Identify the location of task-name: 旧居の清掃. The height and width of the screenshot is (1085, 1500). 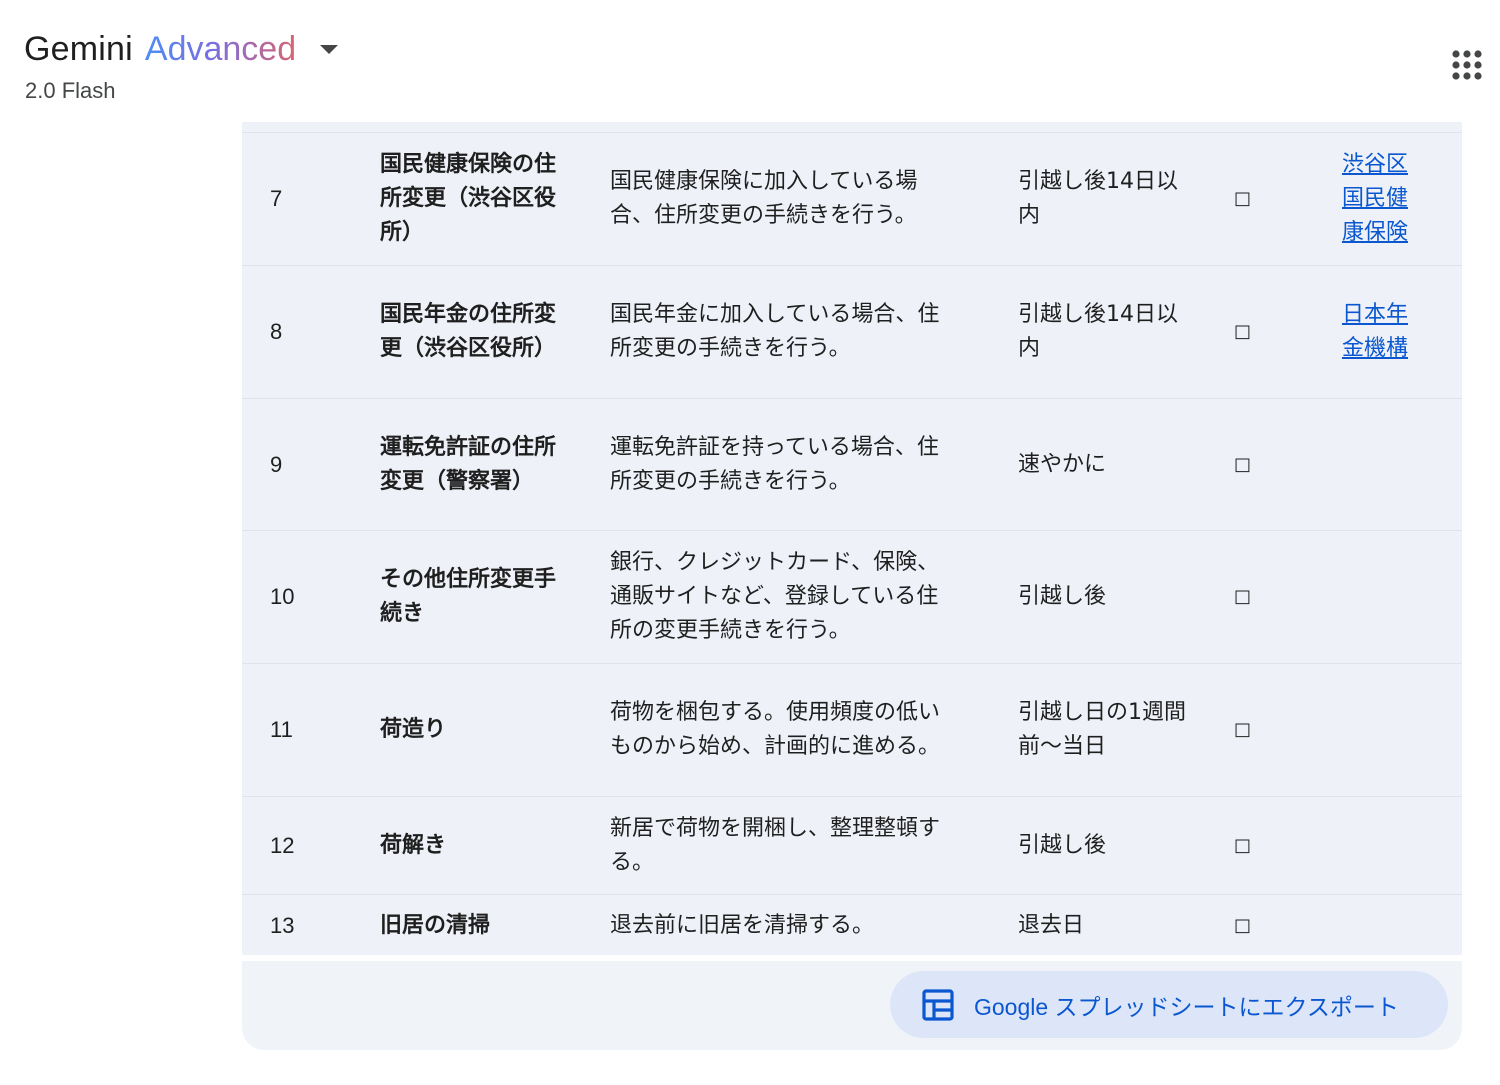
(435, 925).